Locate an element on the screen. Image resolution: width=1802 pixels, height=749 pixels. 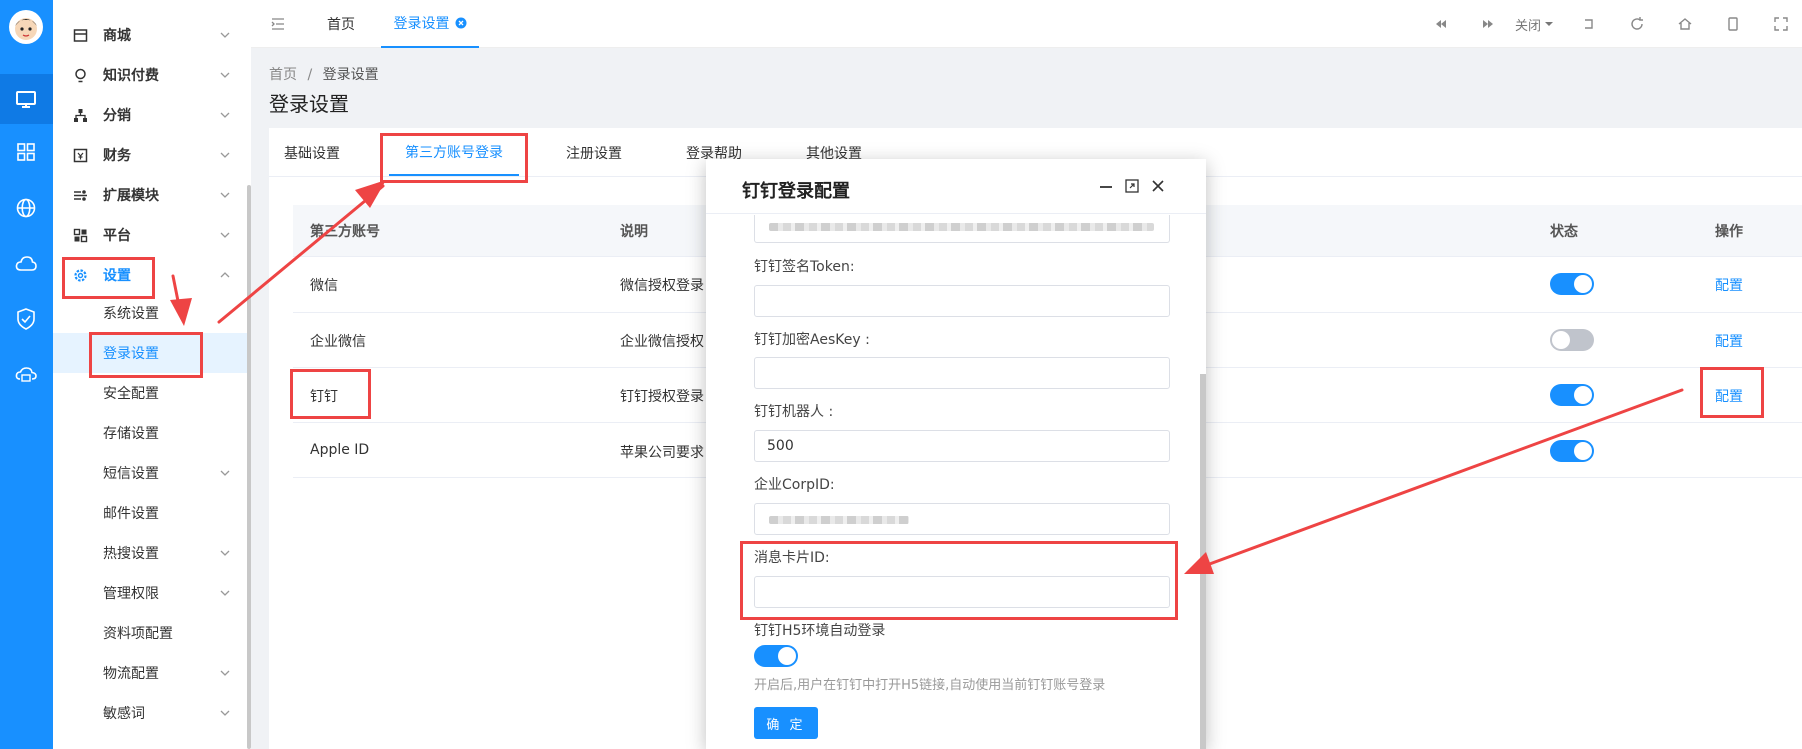
token-input is located at coordinates (962, 301).